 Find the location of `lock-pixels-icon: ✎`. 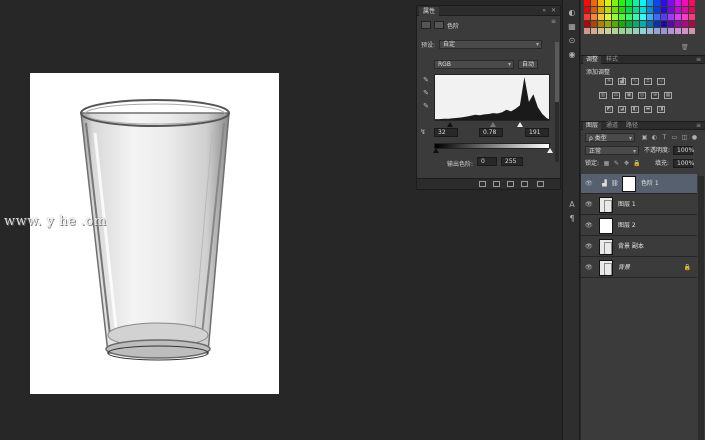

lock-pixels-icon: ✎ is located at coordinates (616, 163).